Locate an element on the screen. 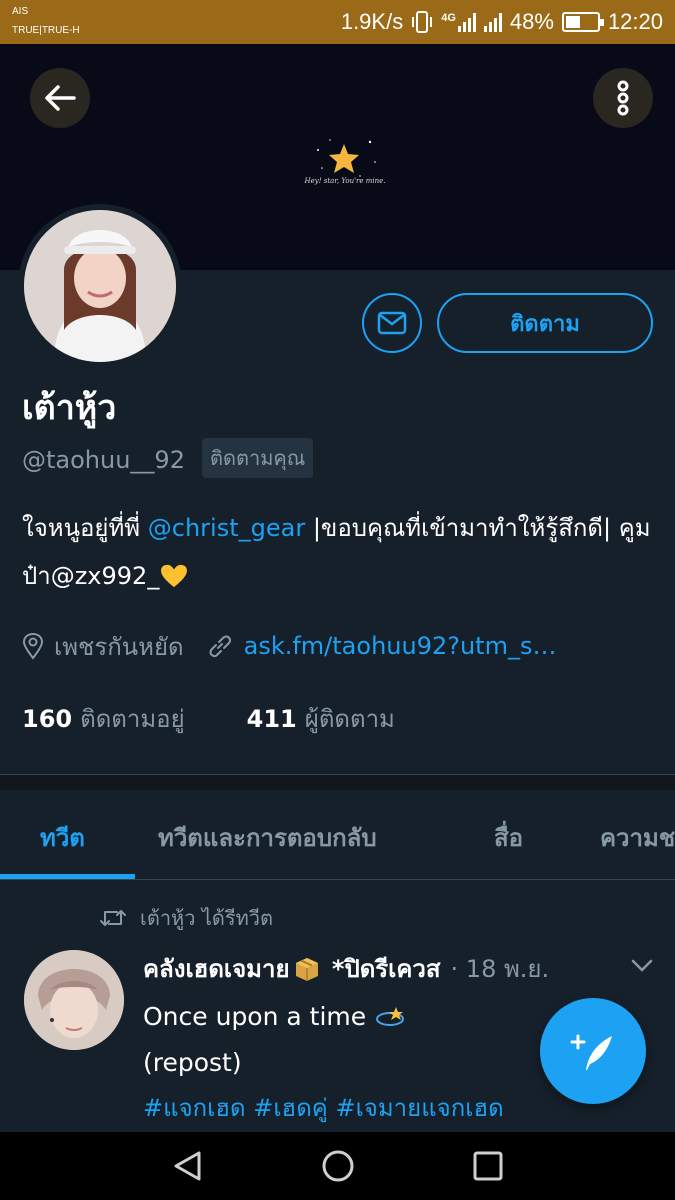 This screenshot has height=1200, width=675. system-nav-bar is located at coordinates (337, 1166).